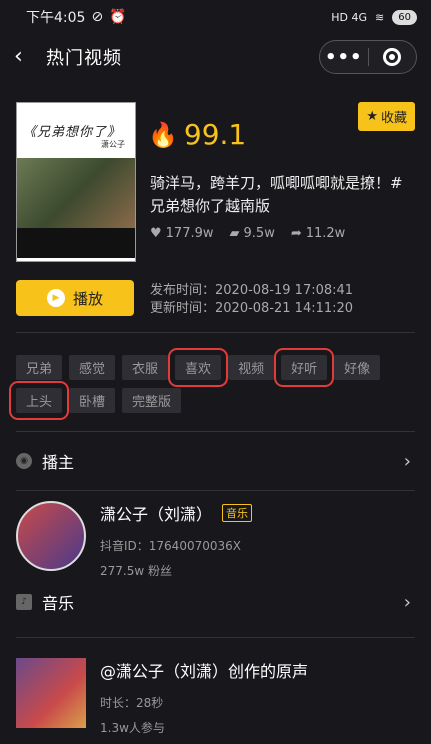 Image resolution: width=431 pixels, height=744 pixels. What do you see at coordinates (76, 243) in the screenshot?
I see `cover-bottom-bar` at bounding box center [76, 243].